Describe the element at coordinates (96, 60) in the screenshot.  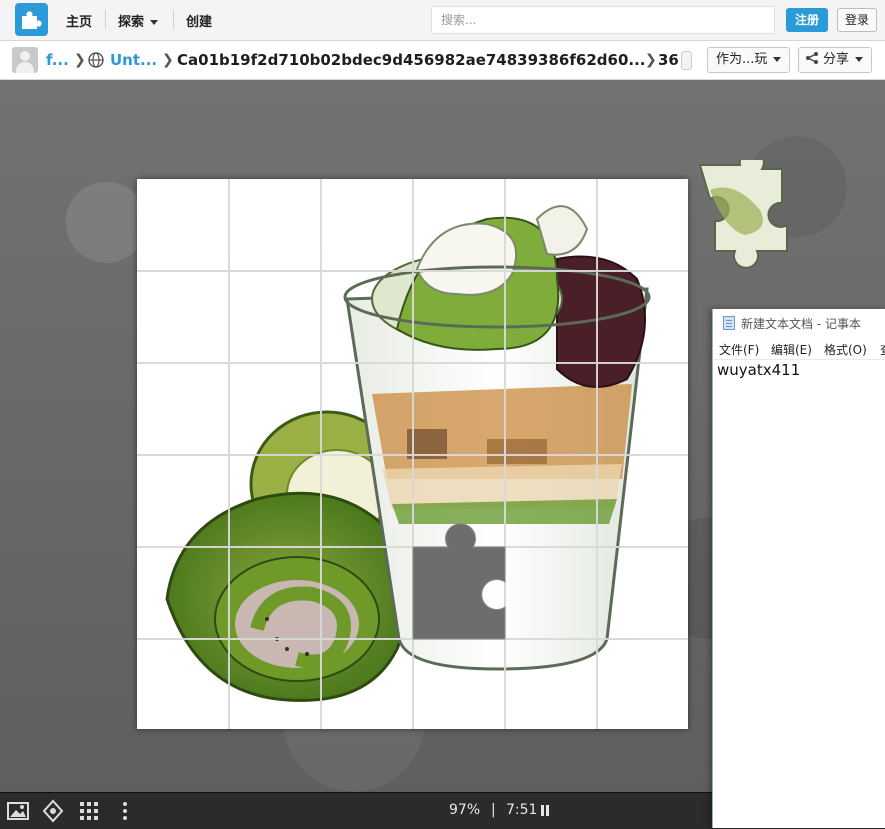
I see `globe-icon` at that location.